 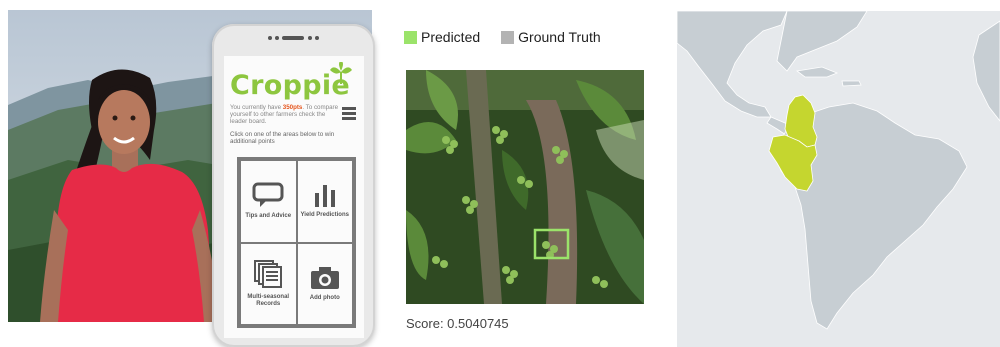 I want to click on ground-truth-label: Ground Truth, so click(x=559, y=37).